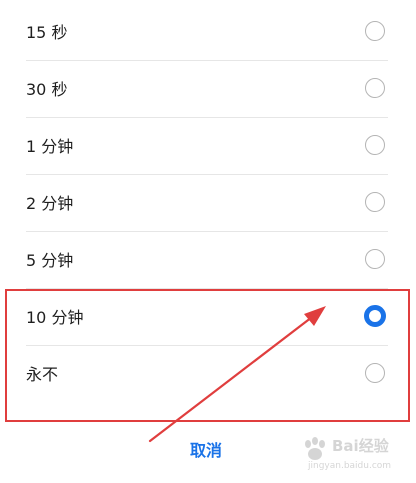 The height and width of the screenshot is (483, 416). I want to click on option-label: 30 秒, so click(47, 89).